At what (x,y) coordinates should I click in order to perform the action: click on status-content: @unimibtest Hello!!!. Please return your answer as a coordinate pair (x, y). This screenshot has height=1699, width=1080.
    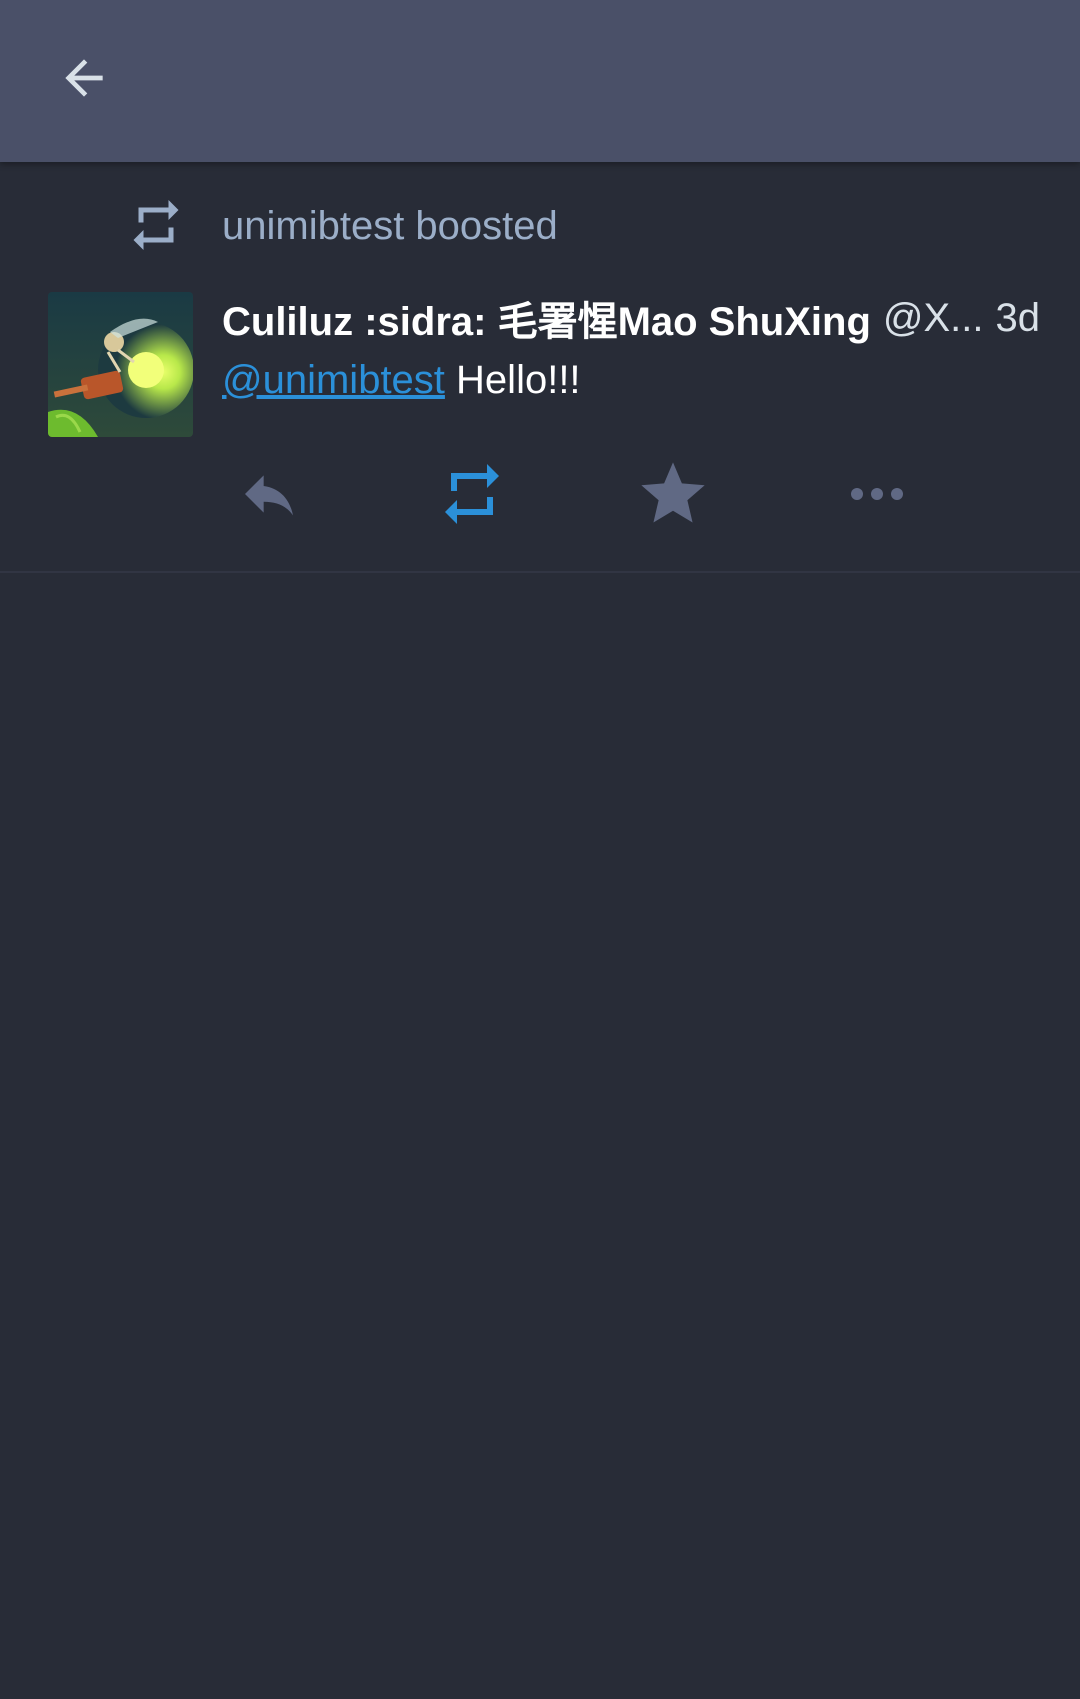
    Looking at the image, I should click on (401, 380).